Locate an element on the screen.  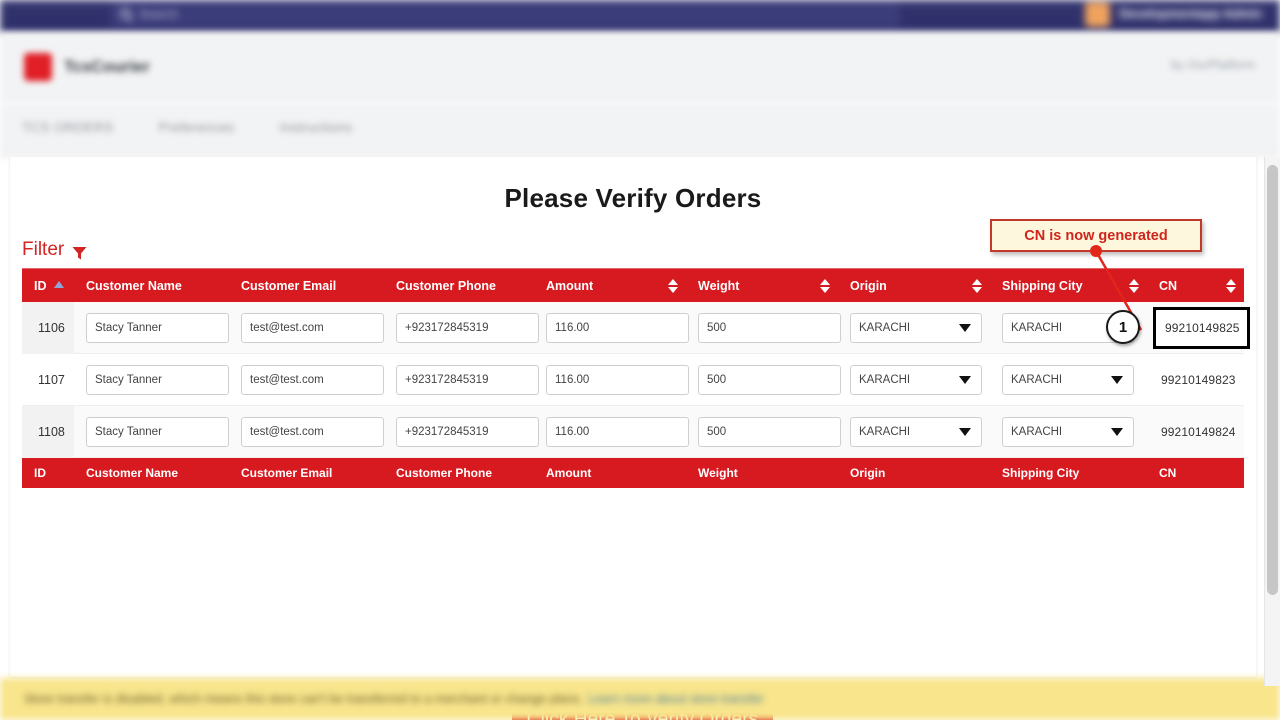
avatar is located at coordinates (1098, 14).